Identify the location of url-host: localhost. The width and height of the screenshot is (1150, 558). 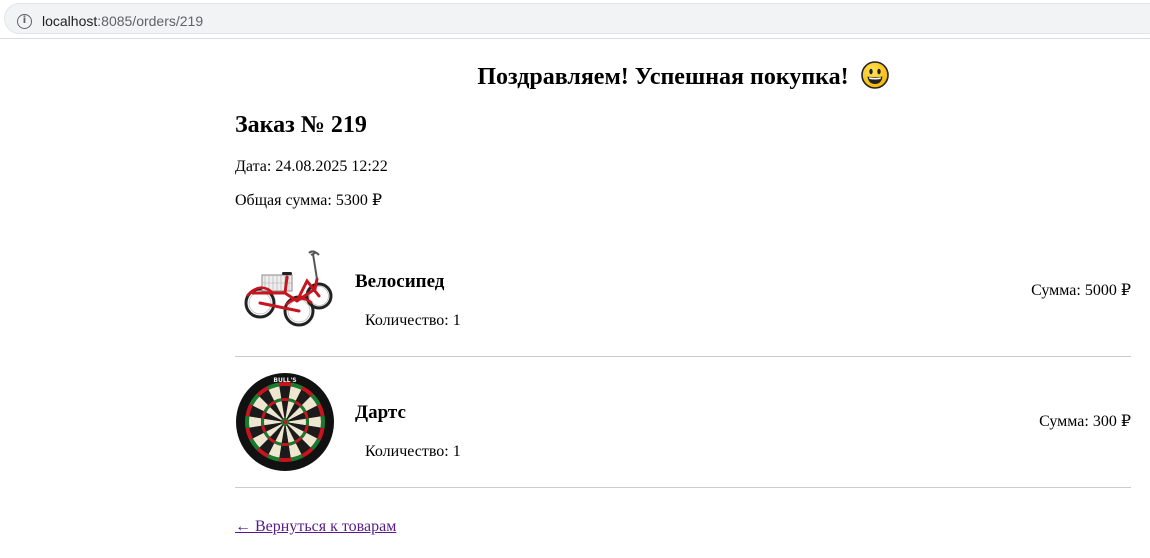
(70, 21).